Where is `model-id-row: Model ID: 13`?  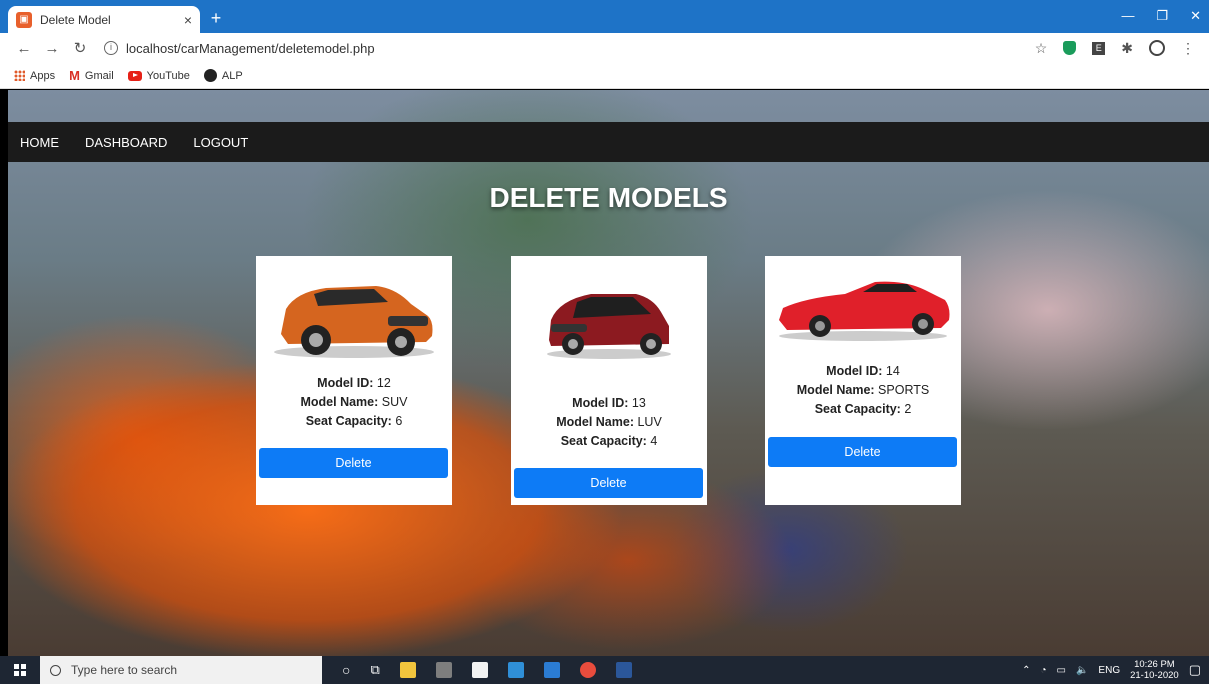
model-id-row: Model ID: 13 is located at coordinates (609, 403).